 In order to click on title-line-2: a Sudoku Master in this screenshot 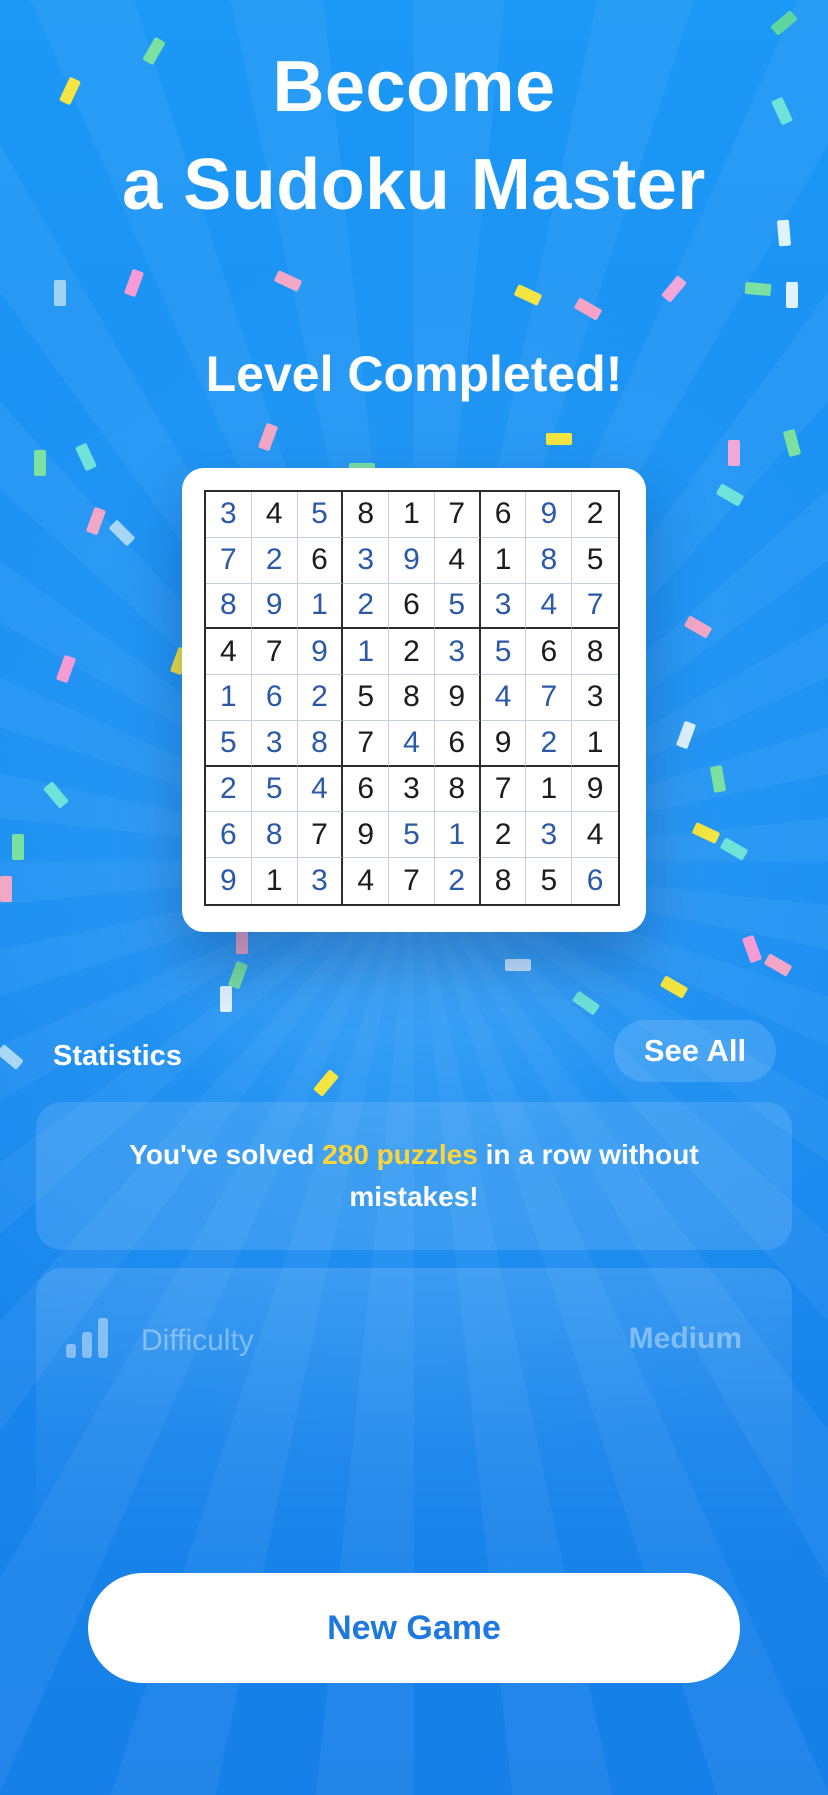, I will do `click(414, 185)`.